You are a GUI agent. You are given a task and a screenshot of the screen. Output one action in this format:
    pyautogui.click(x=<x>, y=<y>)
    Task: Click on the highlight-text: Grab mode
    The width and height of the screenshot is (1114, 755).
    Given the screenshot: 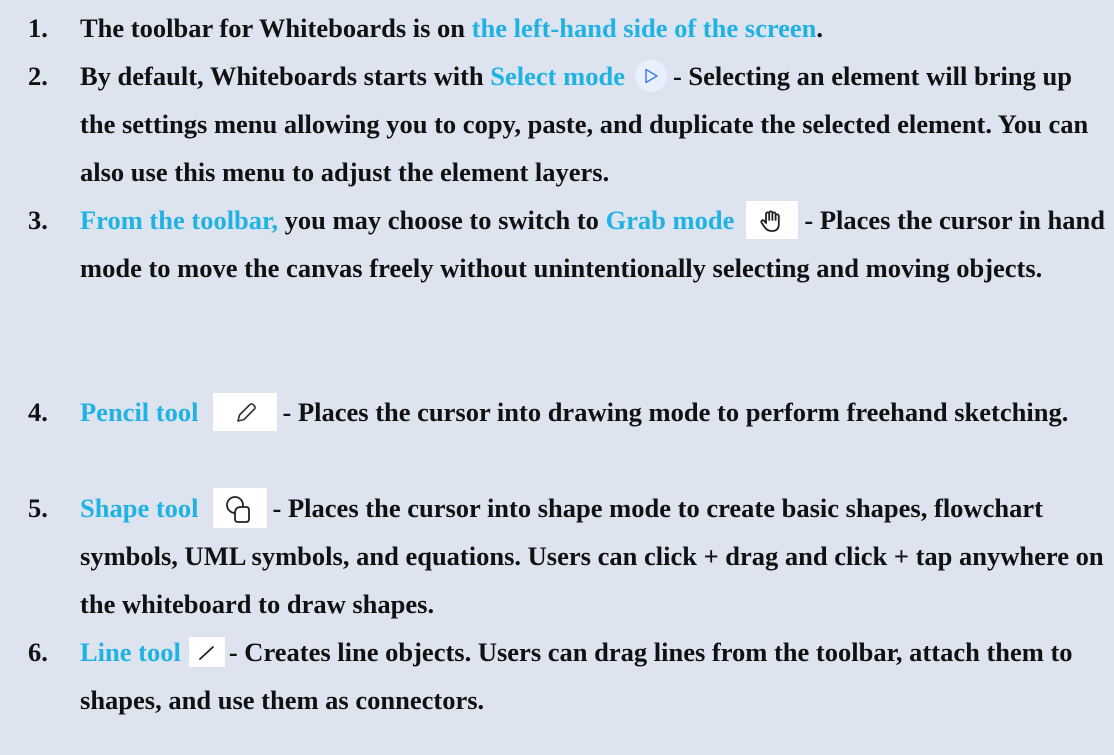 What is the action you would take?
    pyautogui.click(x=670, y=220)
    